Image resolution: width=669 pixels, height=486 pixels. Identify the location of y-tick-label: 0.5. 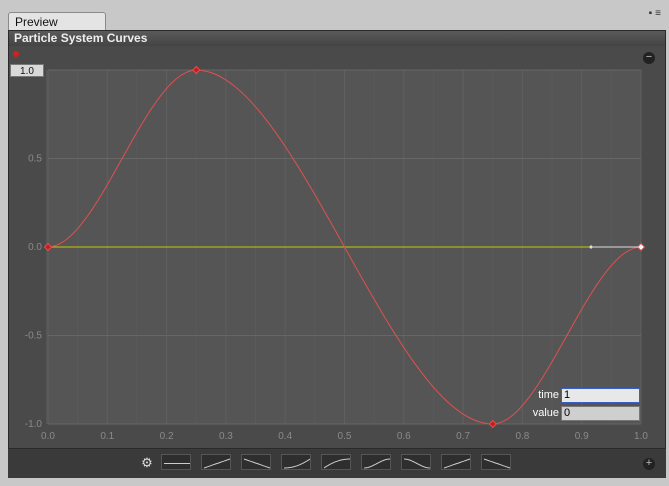
(35, 159).